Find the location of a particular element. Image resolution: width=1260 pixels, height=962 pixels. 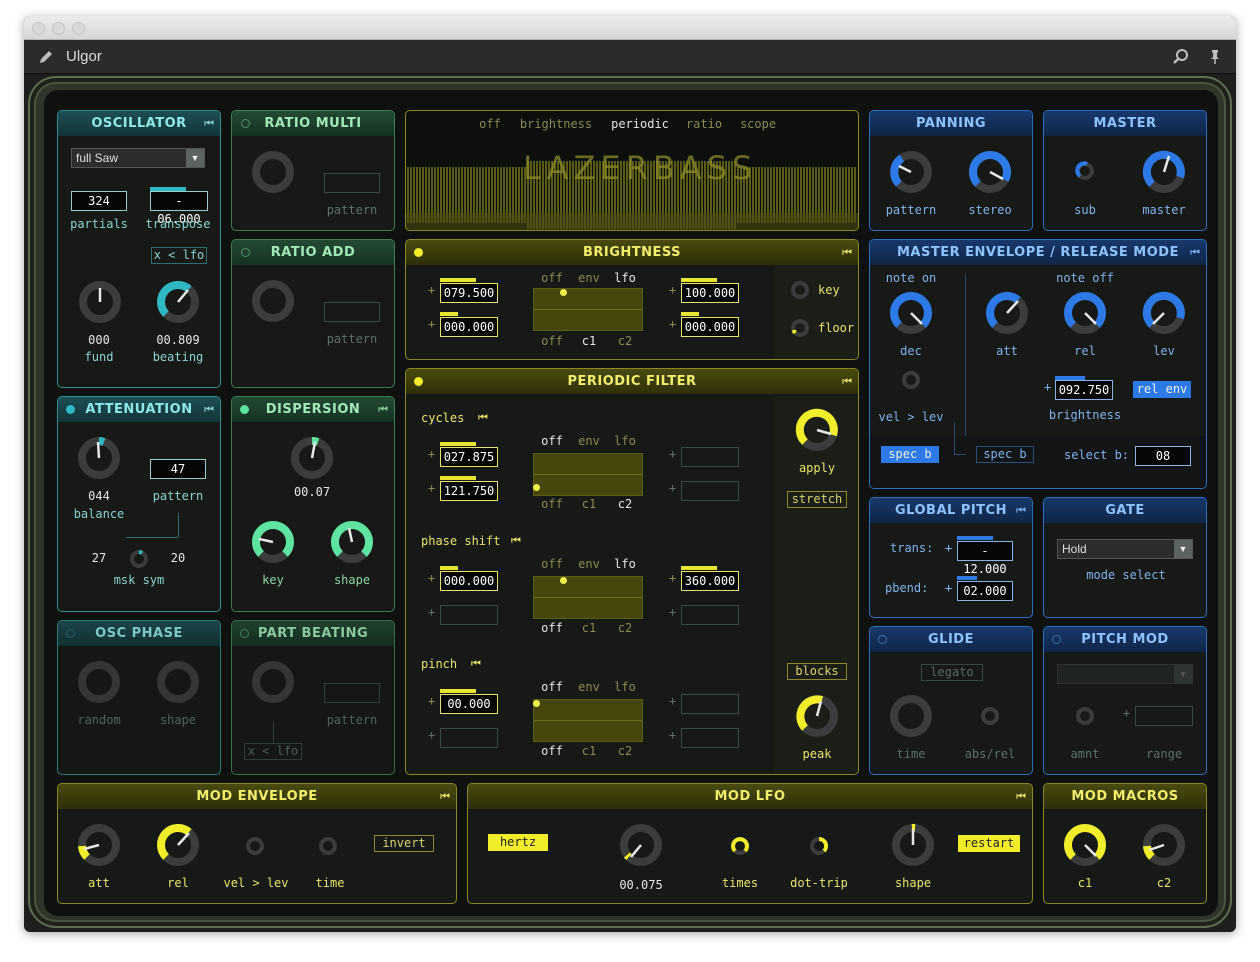

cycles-src-c1: c1 is located at coordinates (589, 504).